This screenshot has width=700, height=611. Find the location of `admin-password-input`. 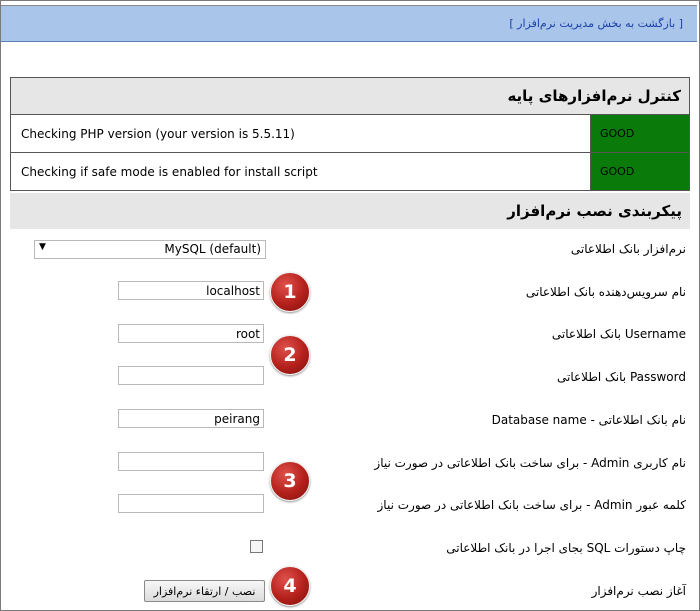

admin-password-input is located at coordinates (191, 503).